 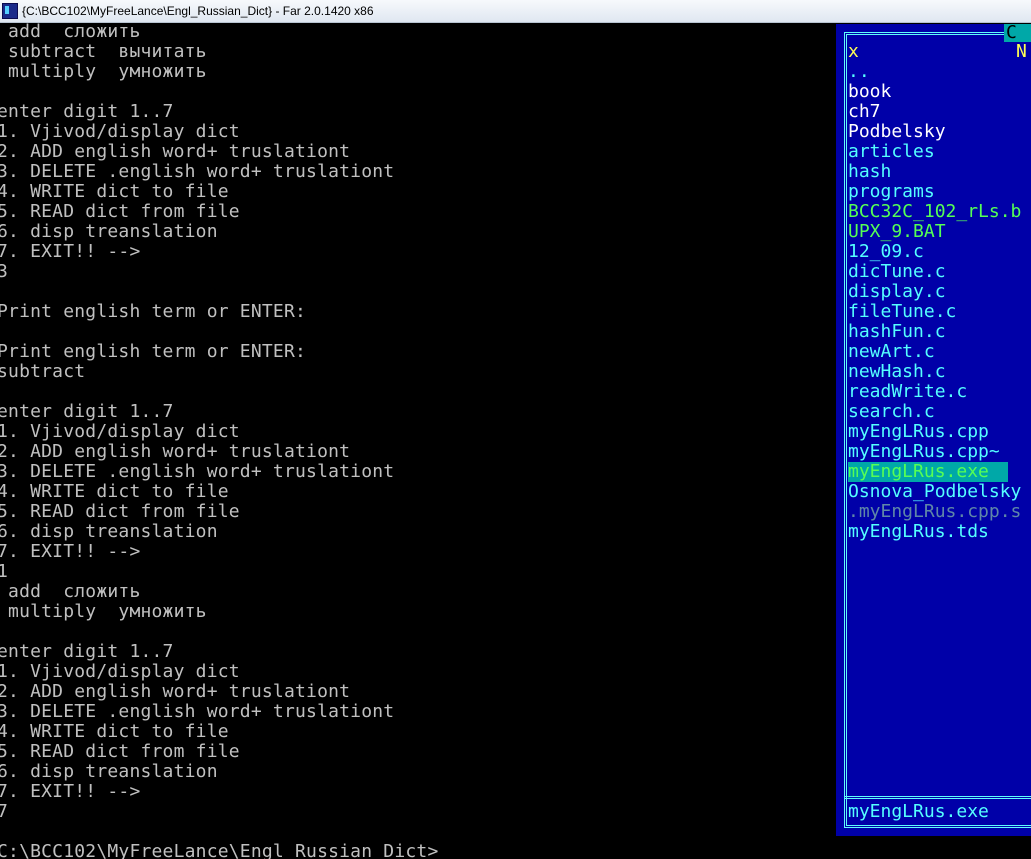 What do you see at coordinates (939, 492) in the screenshot?
I see `file-item: Osnova_Podbelsky` at bounding box center [939, 492].